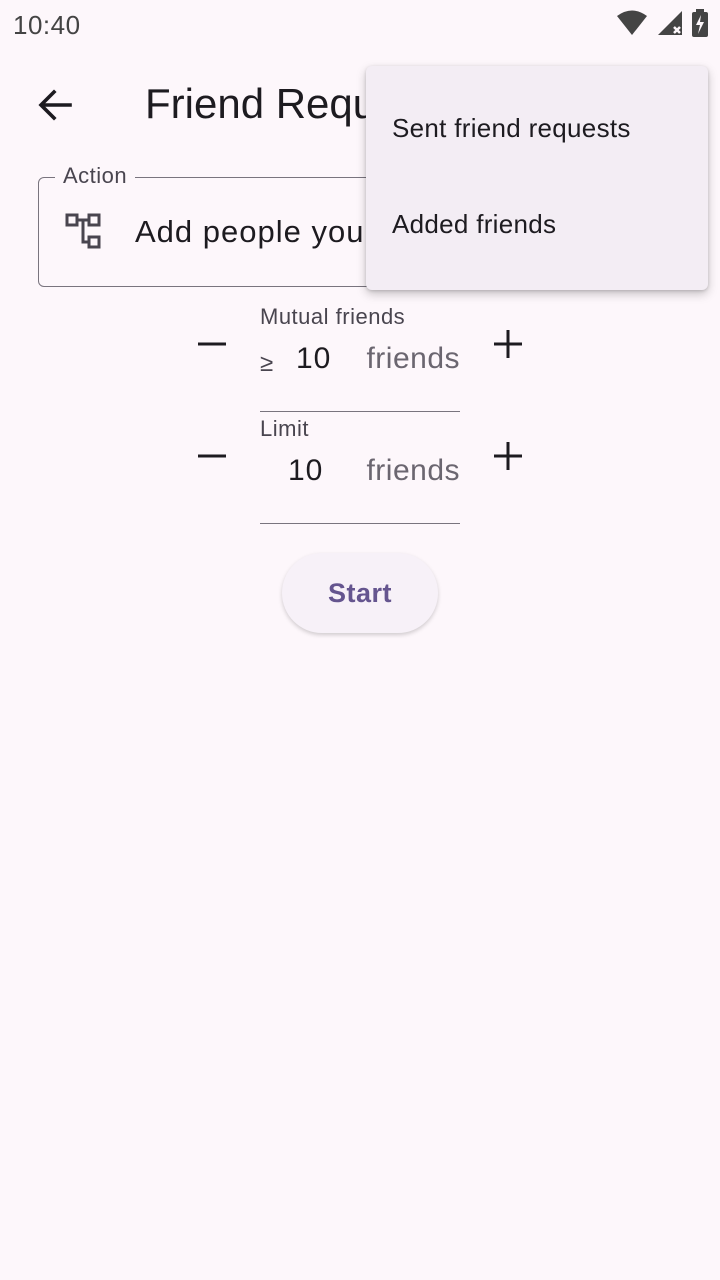 The width and height of the screenshot is (720, 1280). I want to click on limit-increment-button, so click(508, 456).